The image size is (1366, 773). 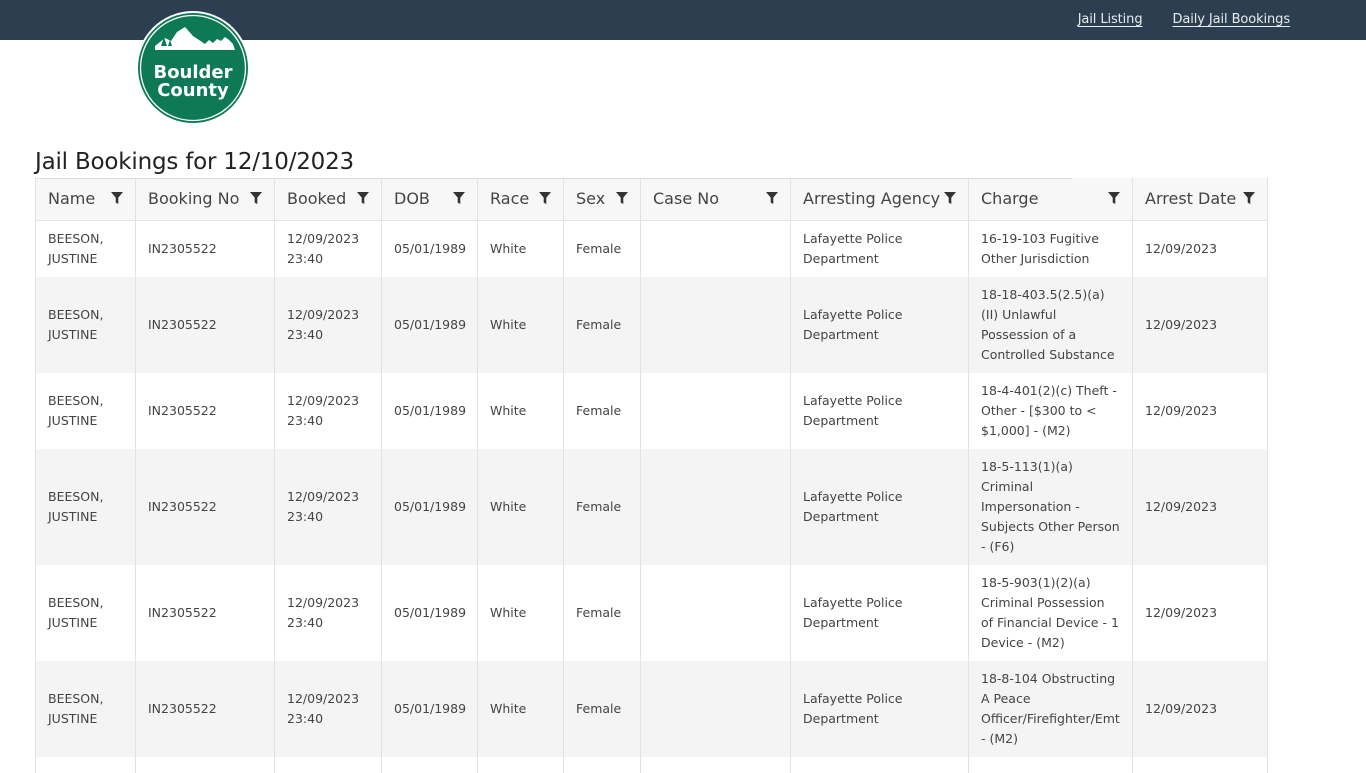 What do you see at coordinates (317, 199) in the screenshot?
I see `column-label: Booked` at bounding box center [317, 199].